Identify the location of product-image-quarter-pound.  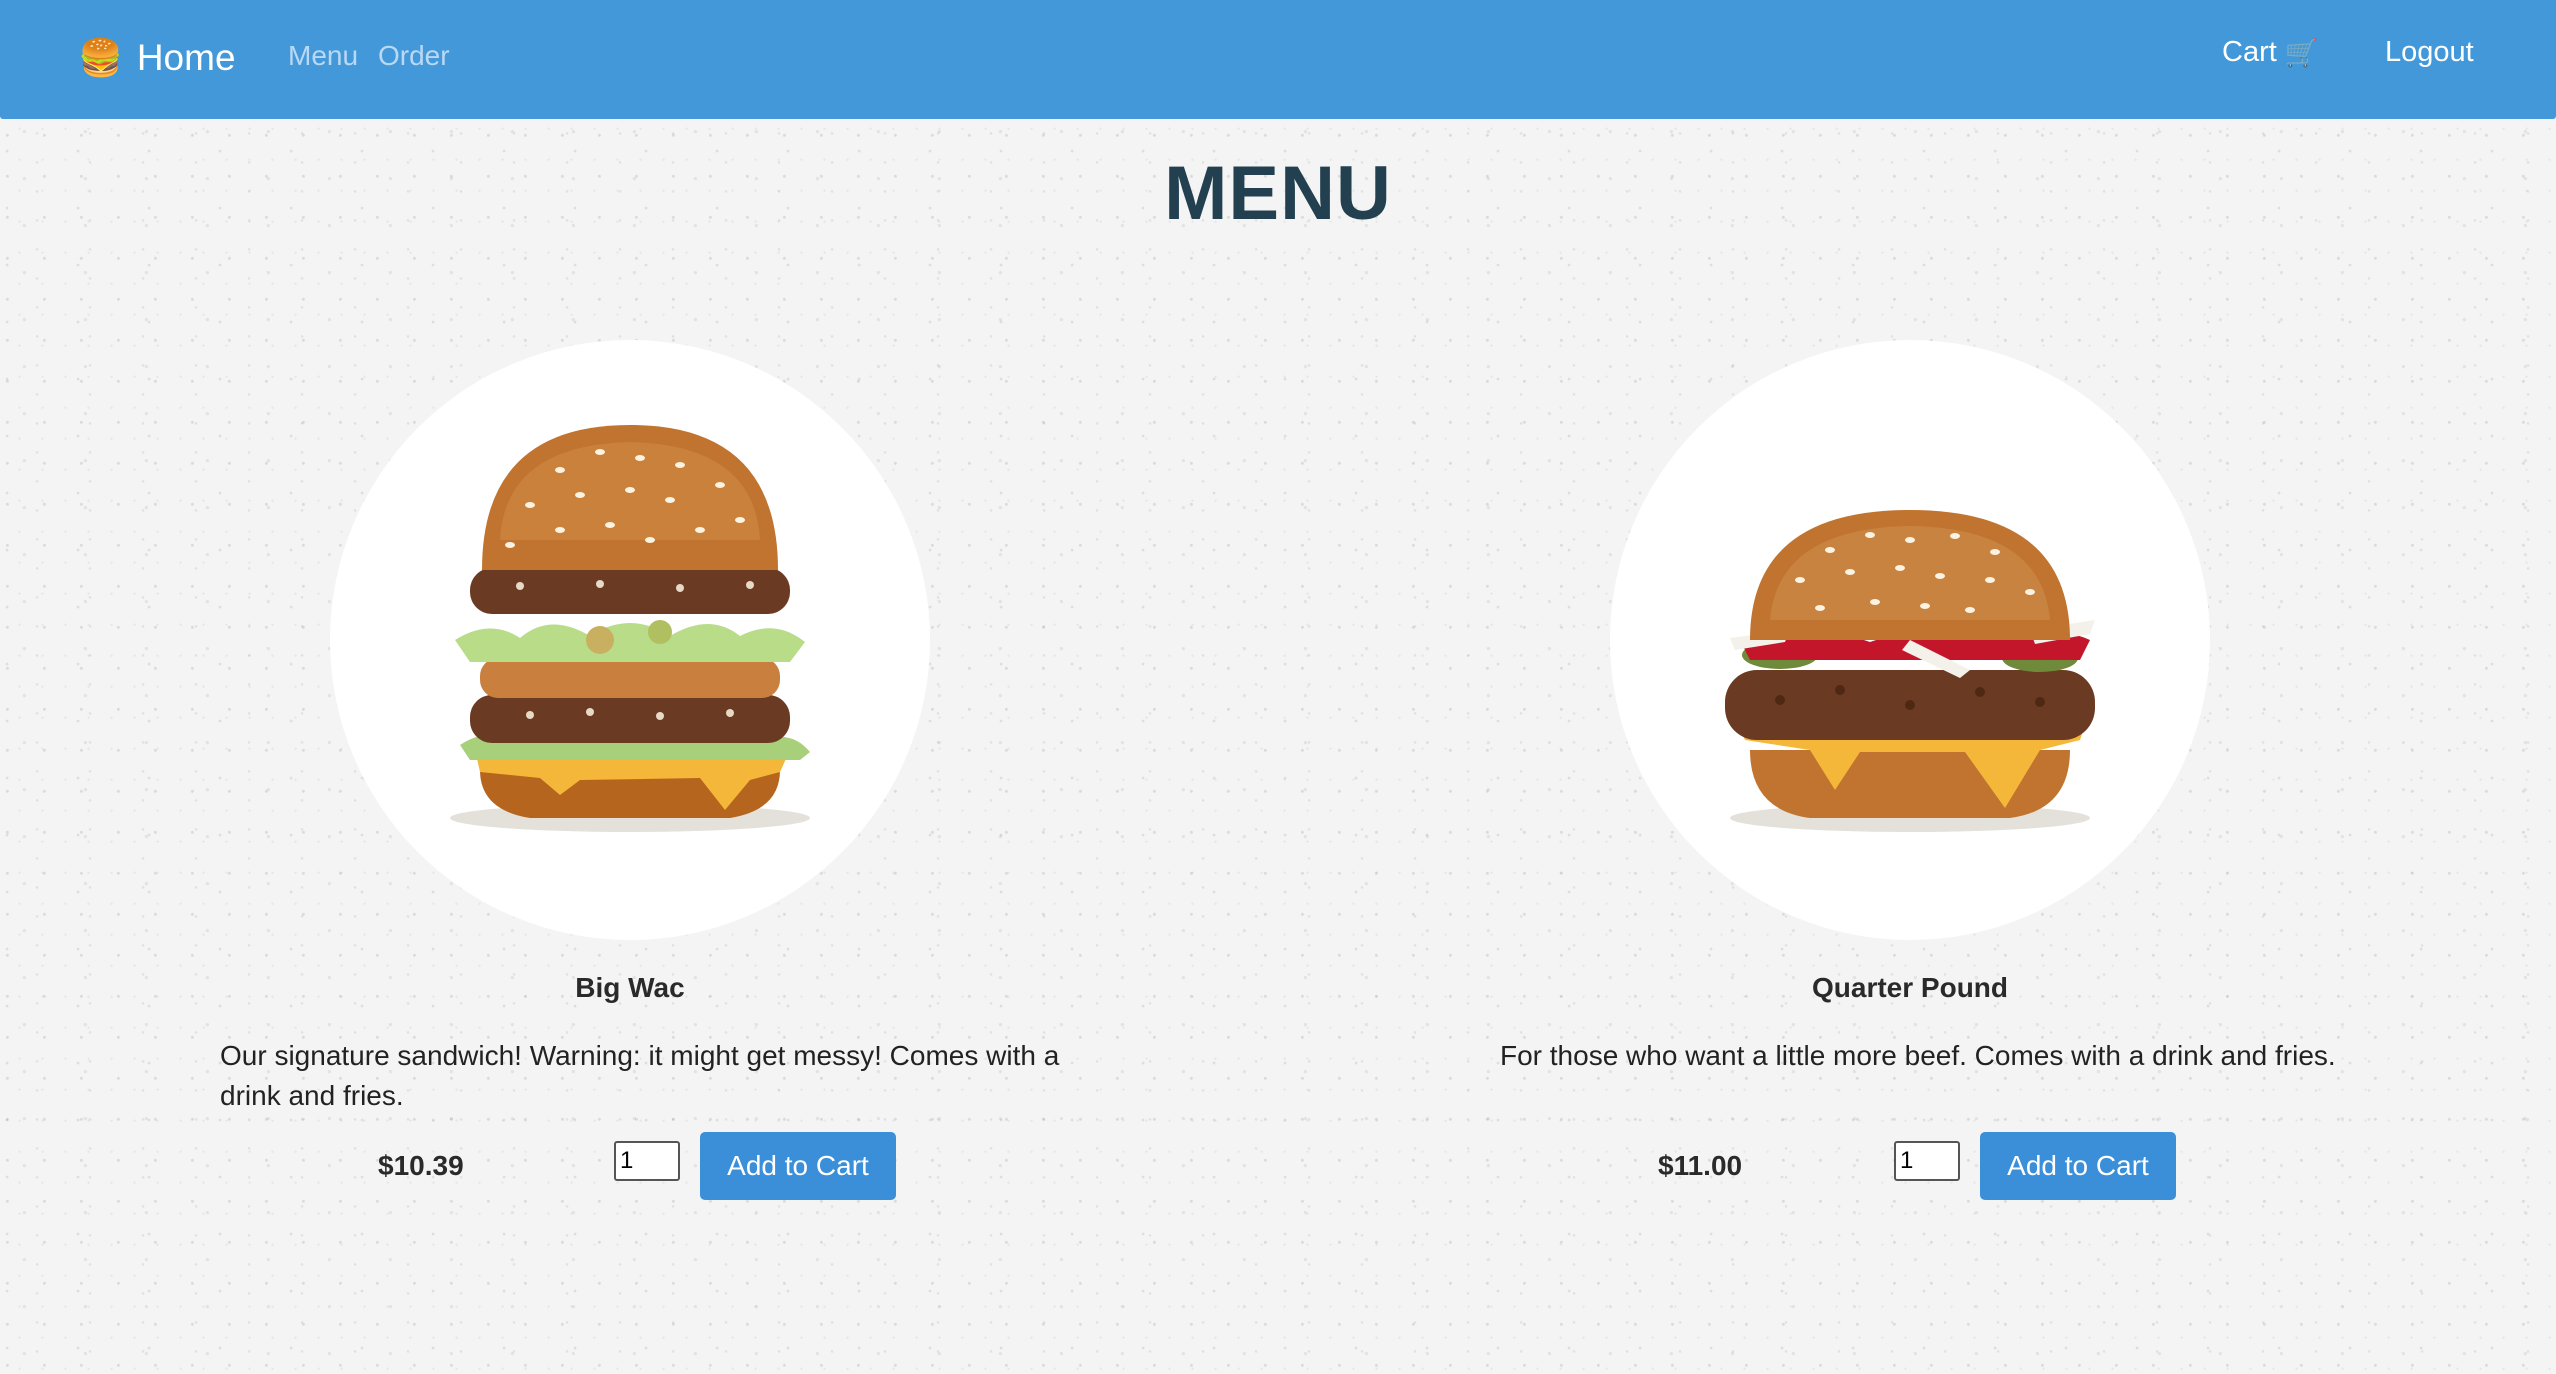
(1910, 640).